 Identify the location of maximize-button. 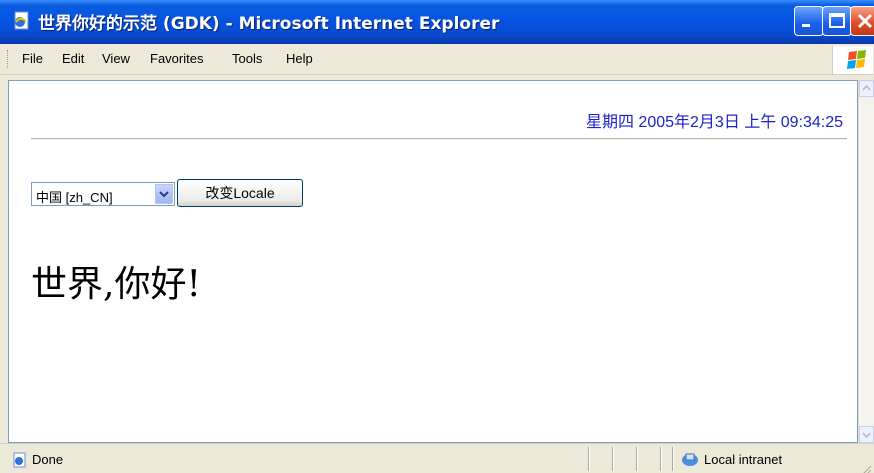
(837, 21).